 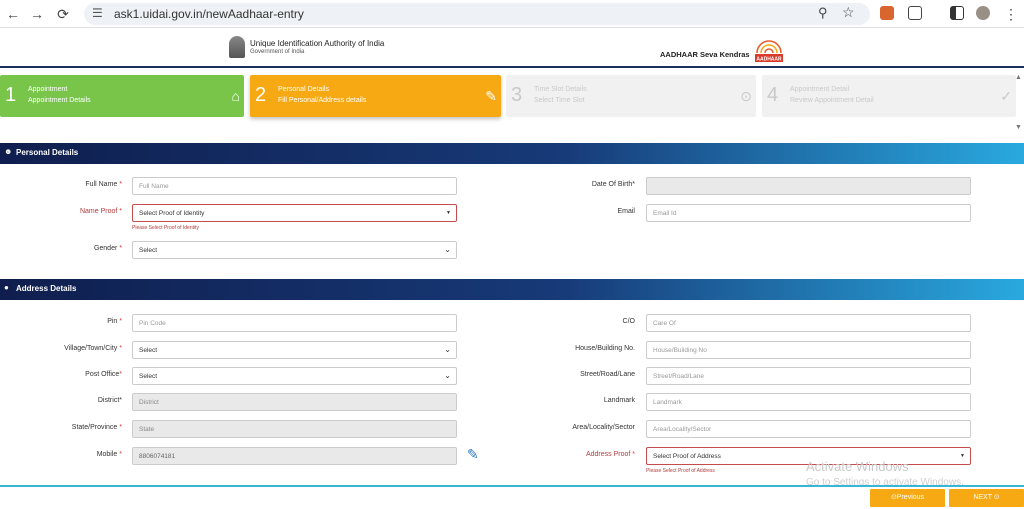 What do you see at coordinates (100, 211) in the screenshot?
I see `name-proof-label: Name Proof *` at bounding box center [100, 211].